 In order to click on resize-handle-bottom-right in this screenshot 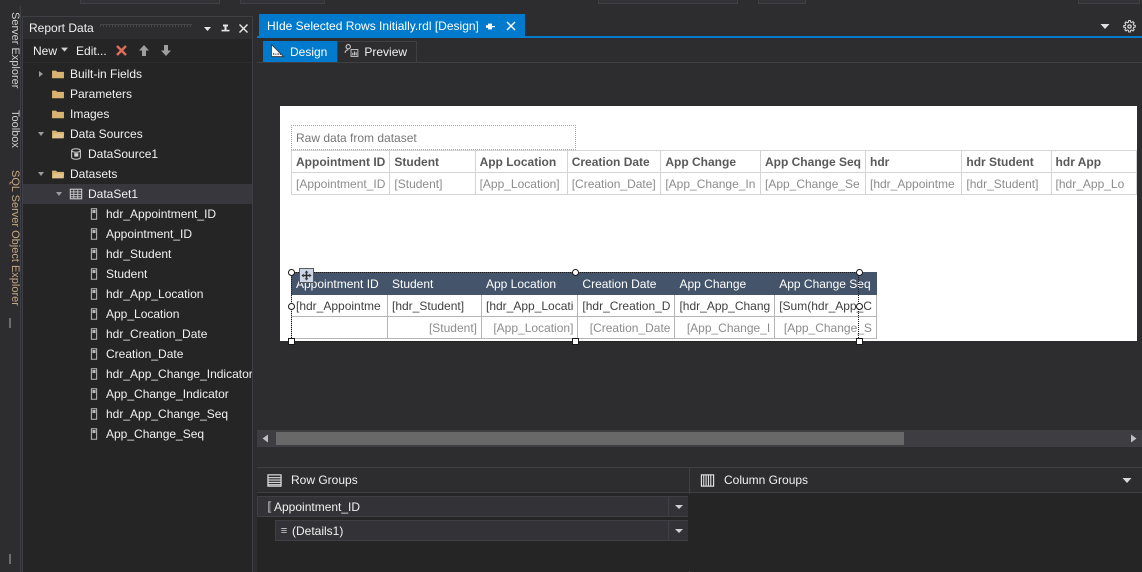, I will do `click(859, 341)`.